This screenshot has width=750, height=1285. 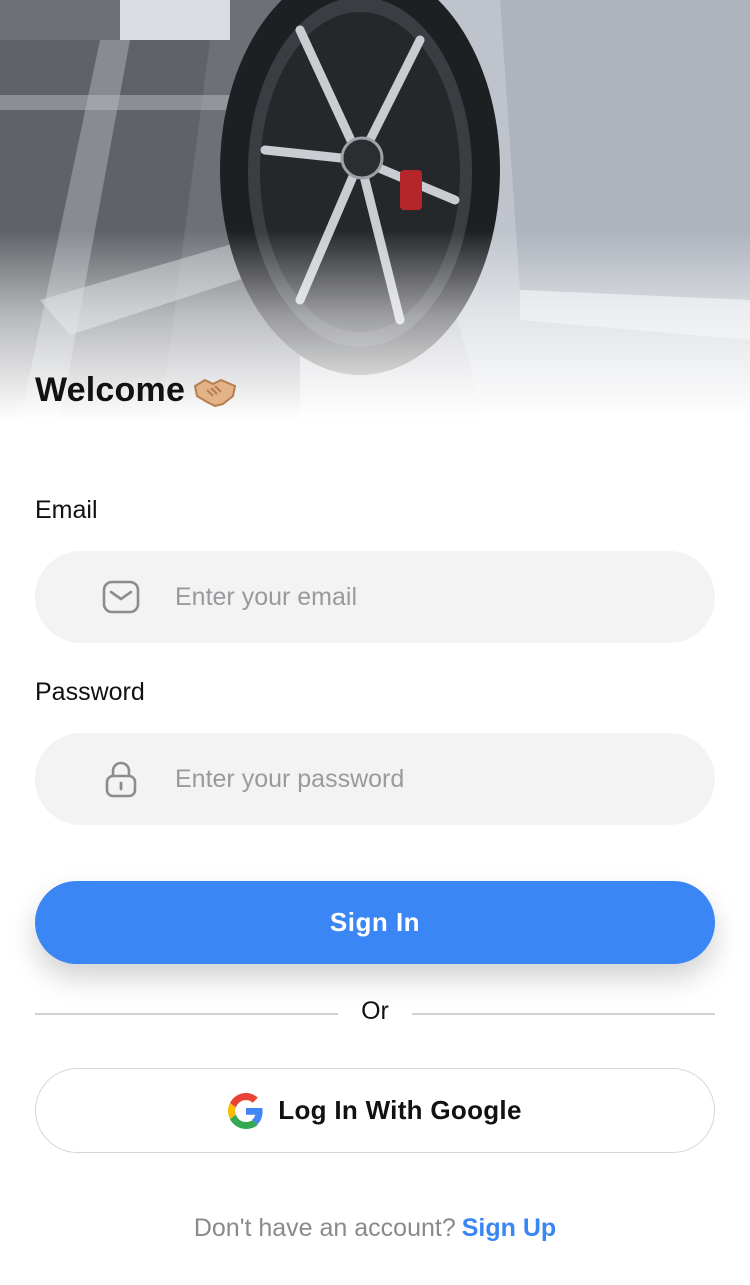 I want to click on or-divider: Or, so click(x=375, y=1014).